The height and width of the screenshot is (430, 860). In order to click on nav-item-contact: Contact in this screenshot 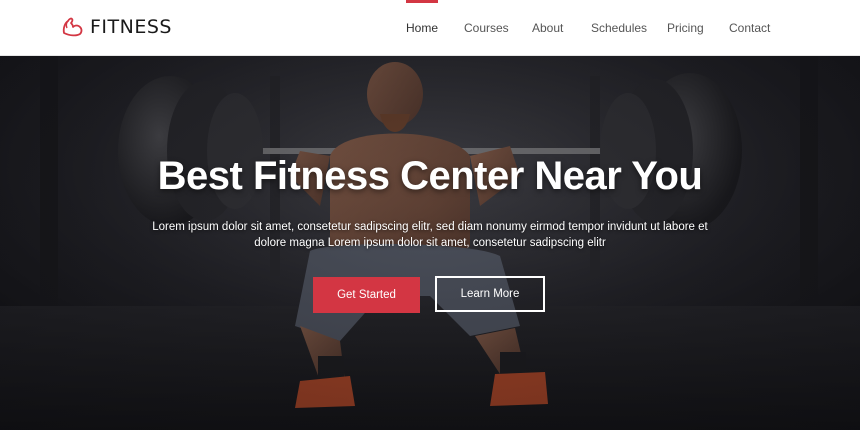, I will do `click(749, 28)`.